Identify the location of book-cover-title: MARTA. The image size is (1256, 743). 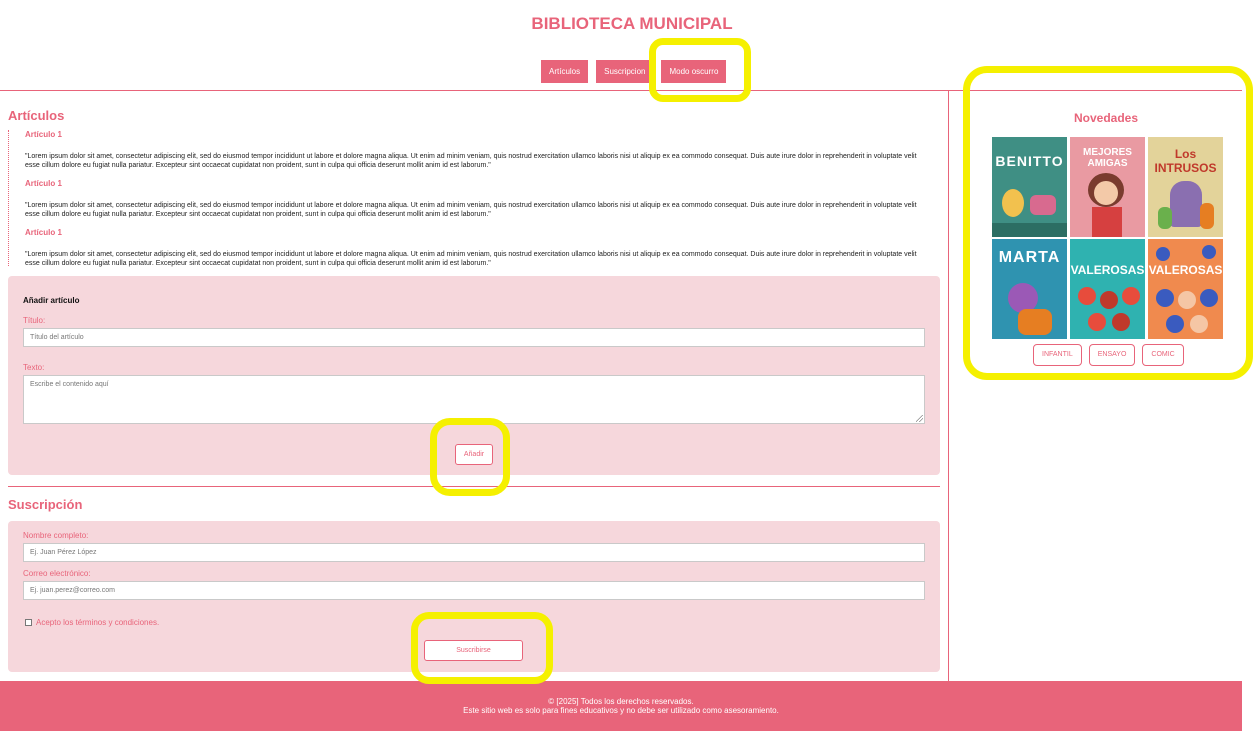
(1029, 257).